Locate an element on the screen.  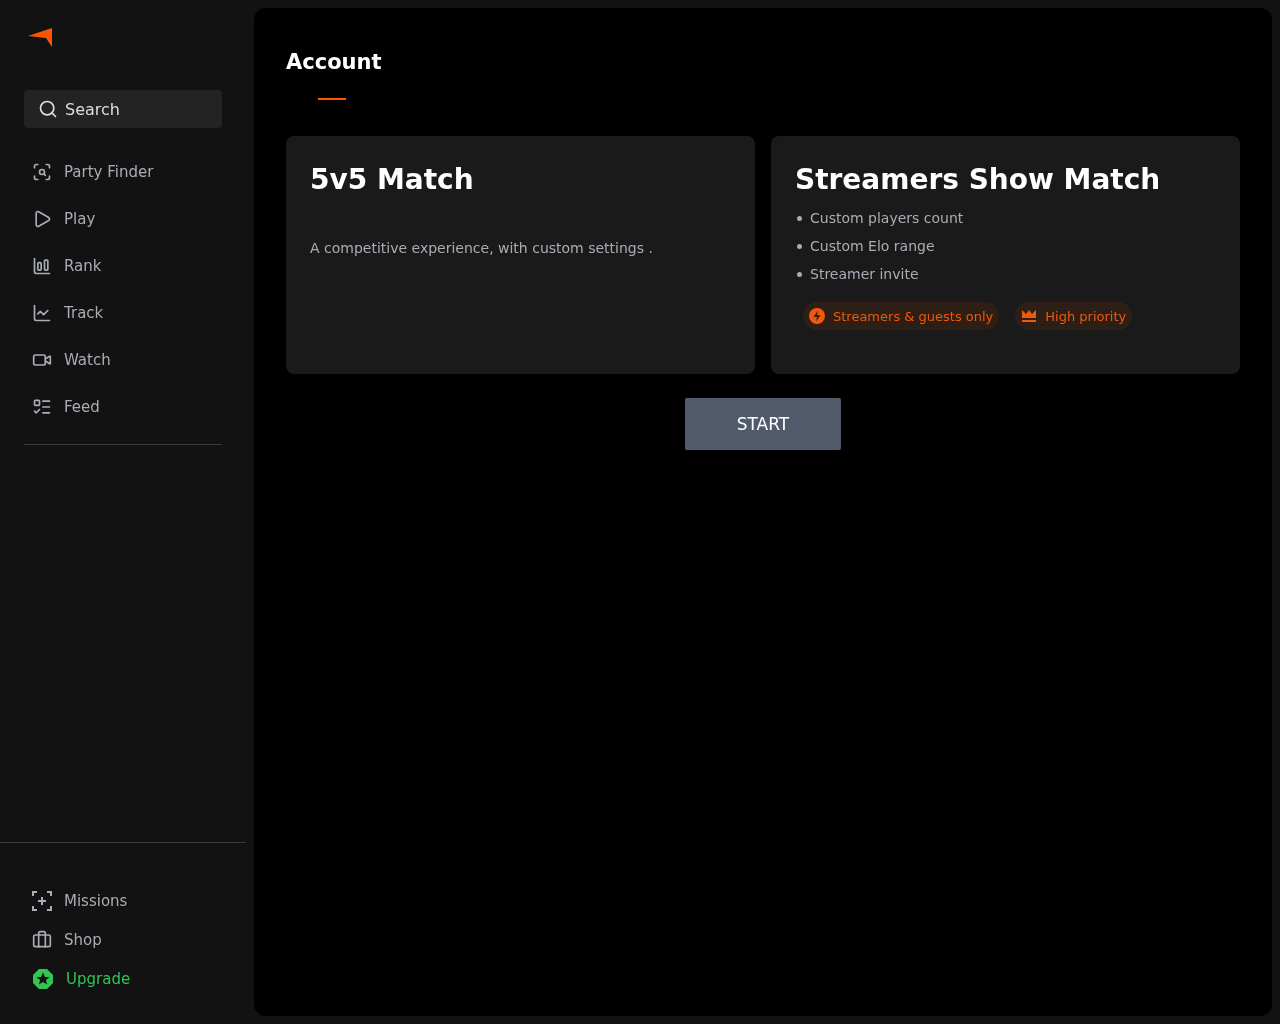
crown-icon is located at coordinates (1029, 316).